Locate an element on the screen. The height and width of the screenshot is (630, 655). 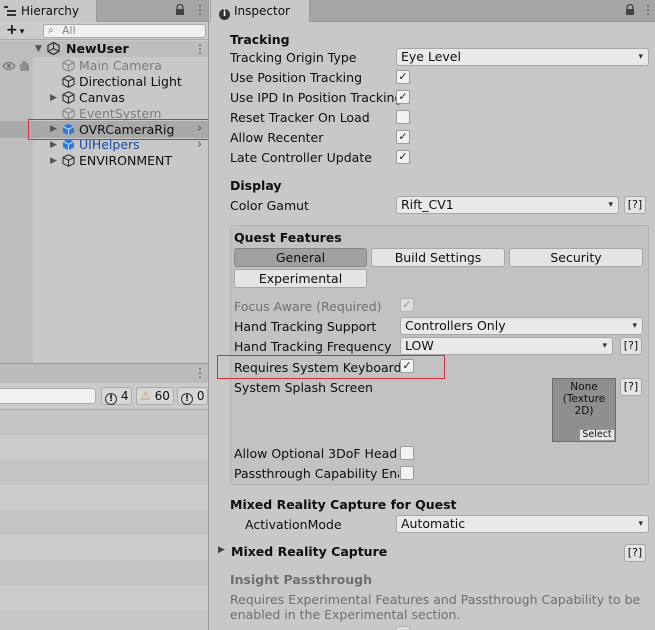
hierarchy-item: Directional Light is located at coordinates (104, 82).